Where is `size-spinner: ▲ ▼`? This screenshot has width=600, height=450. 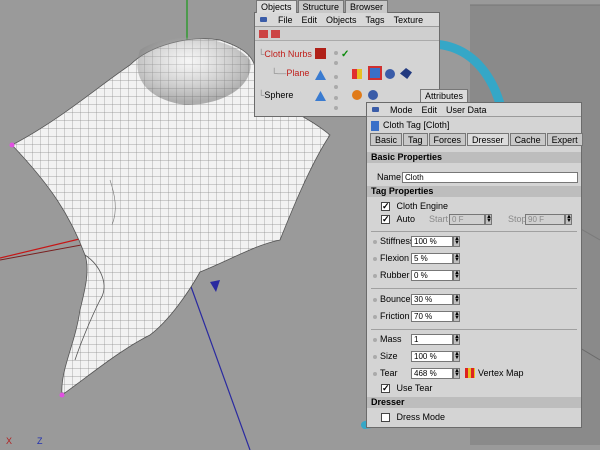
size-spinner: ▲ ▼ is located at coordinates (456, 356).